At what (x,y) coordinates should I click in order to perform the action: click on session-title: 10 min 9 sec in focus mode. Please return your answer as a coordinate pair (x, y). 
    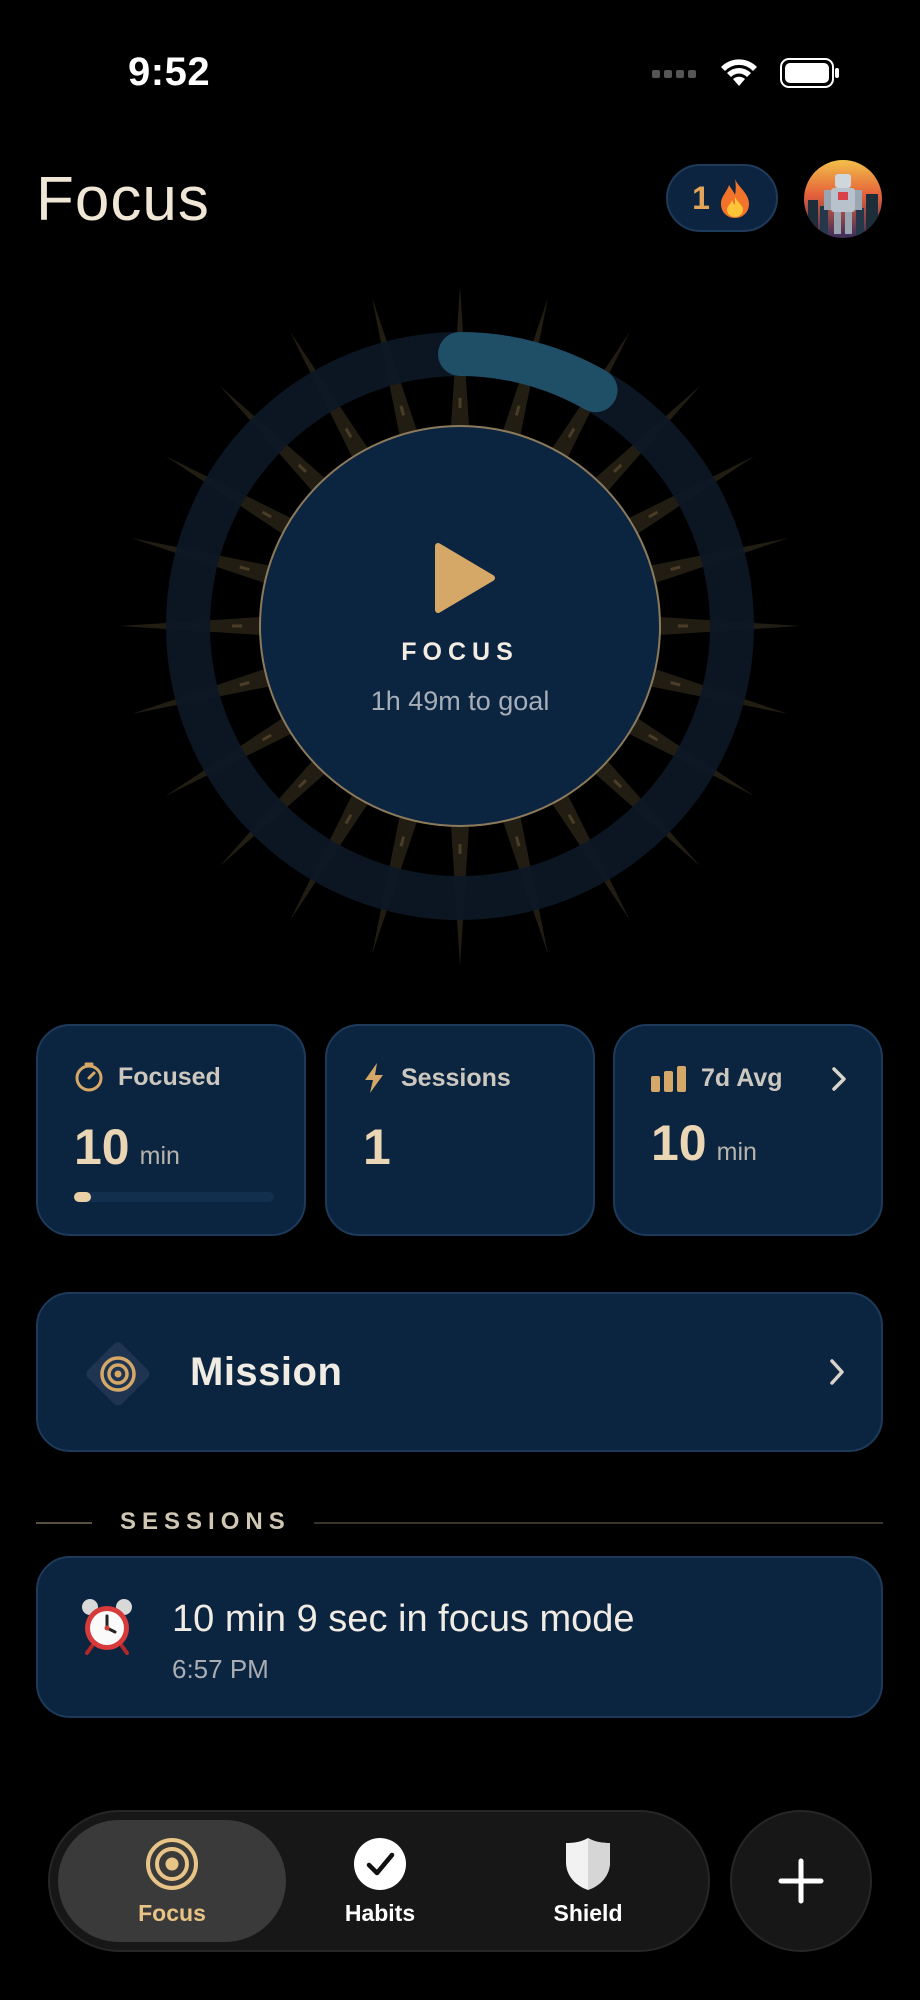
    Looking at the image, I should click on (403, 1619).